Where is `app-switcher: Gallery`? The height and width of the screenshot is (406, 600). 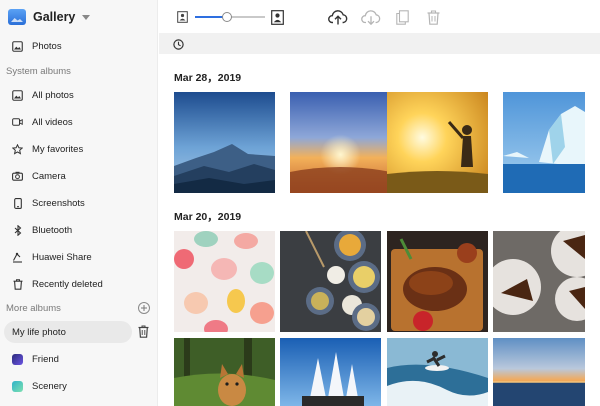 app-switcher: Gallery is located at coordinates (49, 17).